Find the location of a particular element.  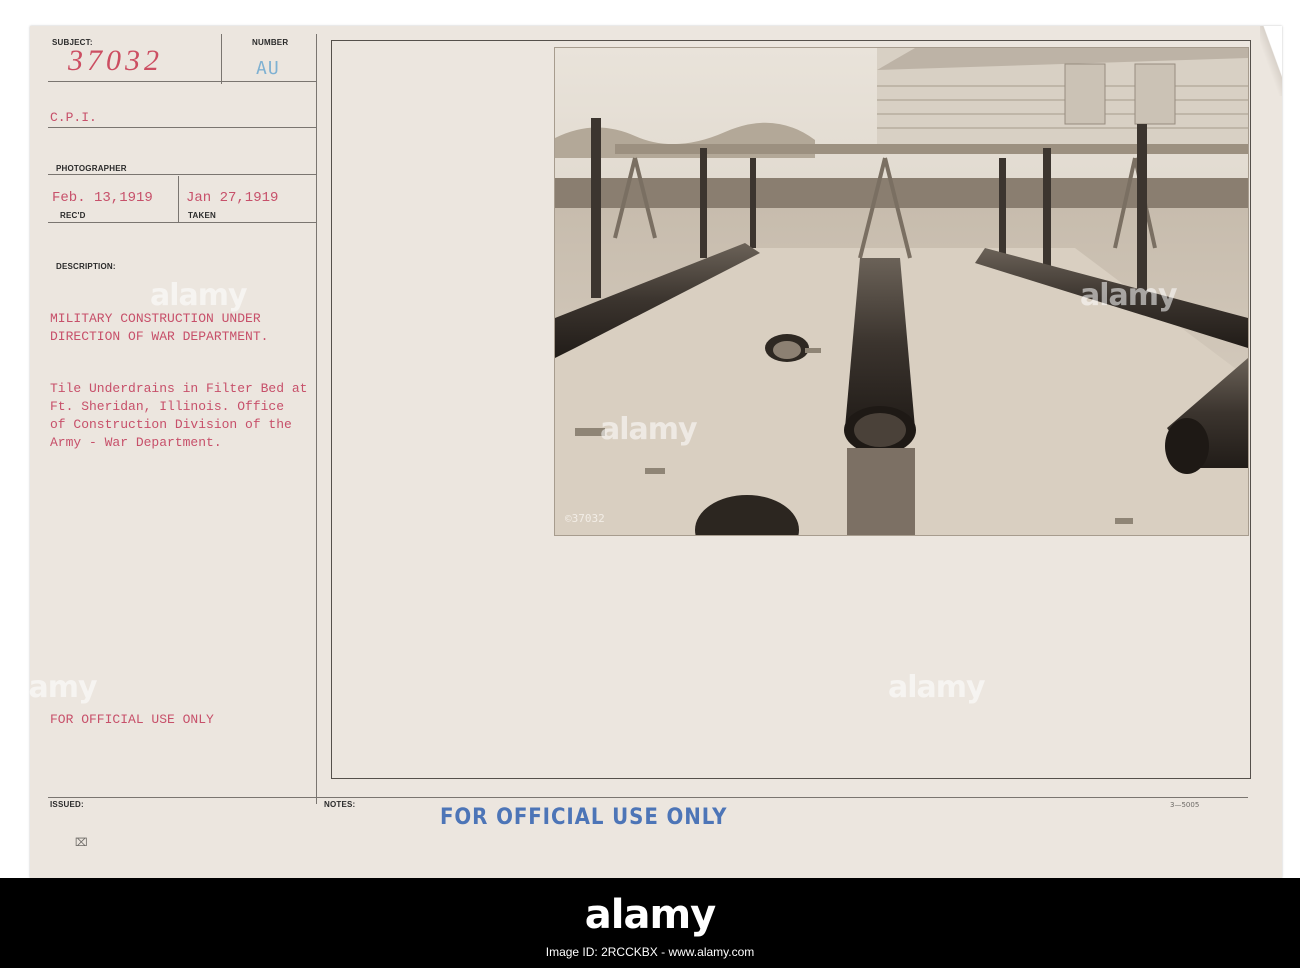

notes-label: NOTES: is located at coordinates (340, 804).